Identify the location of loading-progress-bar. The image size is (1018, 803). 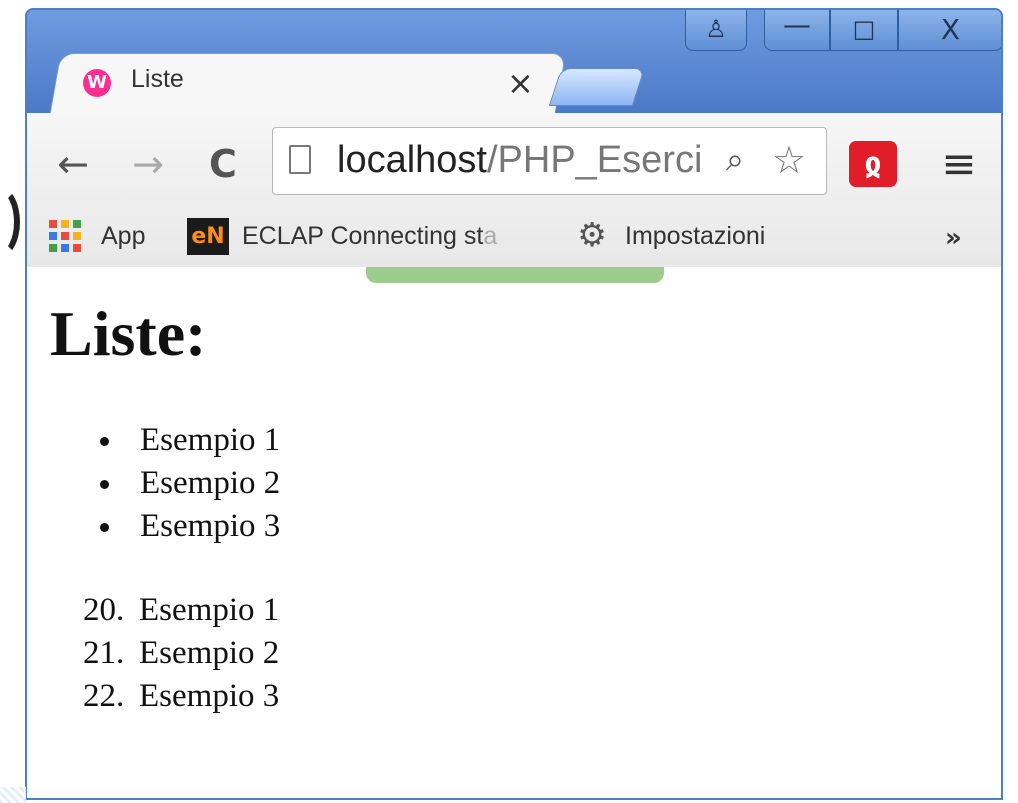
(515, 275).